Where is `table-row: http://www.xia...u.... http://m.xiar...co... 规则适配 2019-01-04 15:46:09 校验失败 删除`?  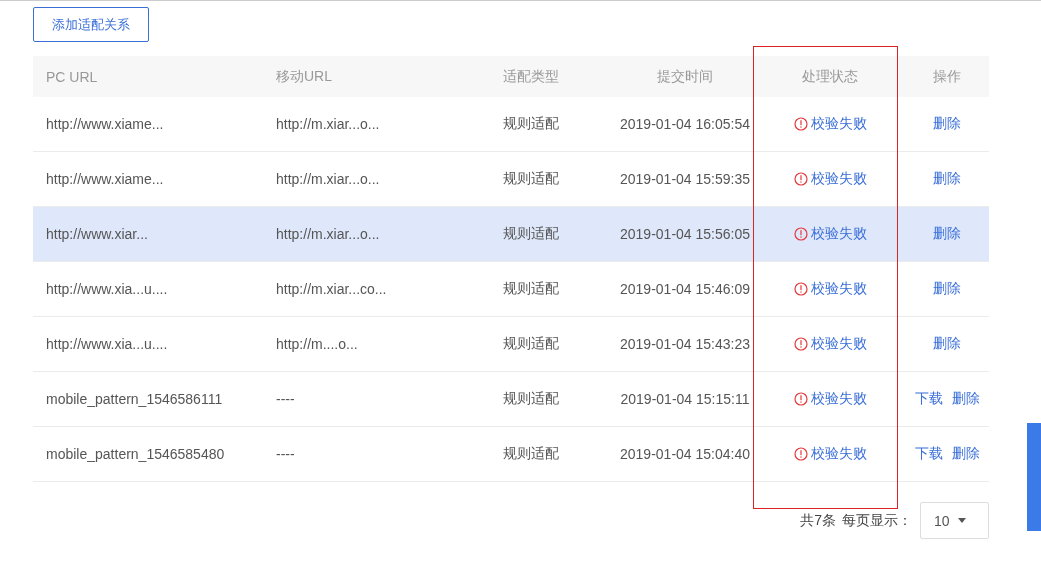
table-row: http://www.xia...u.... http://m.xiar...co... 规则适配 2019-01-04 15:46:09 校验失败 删除 is located at coordinates (511, 289).